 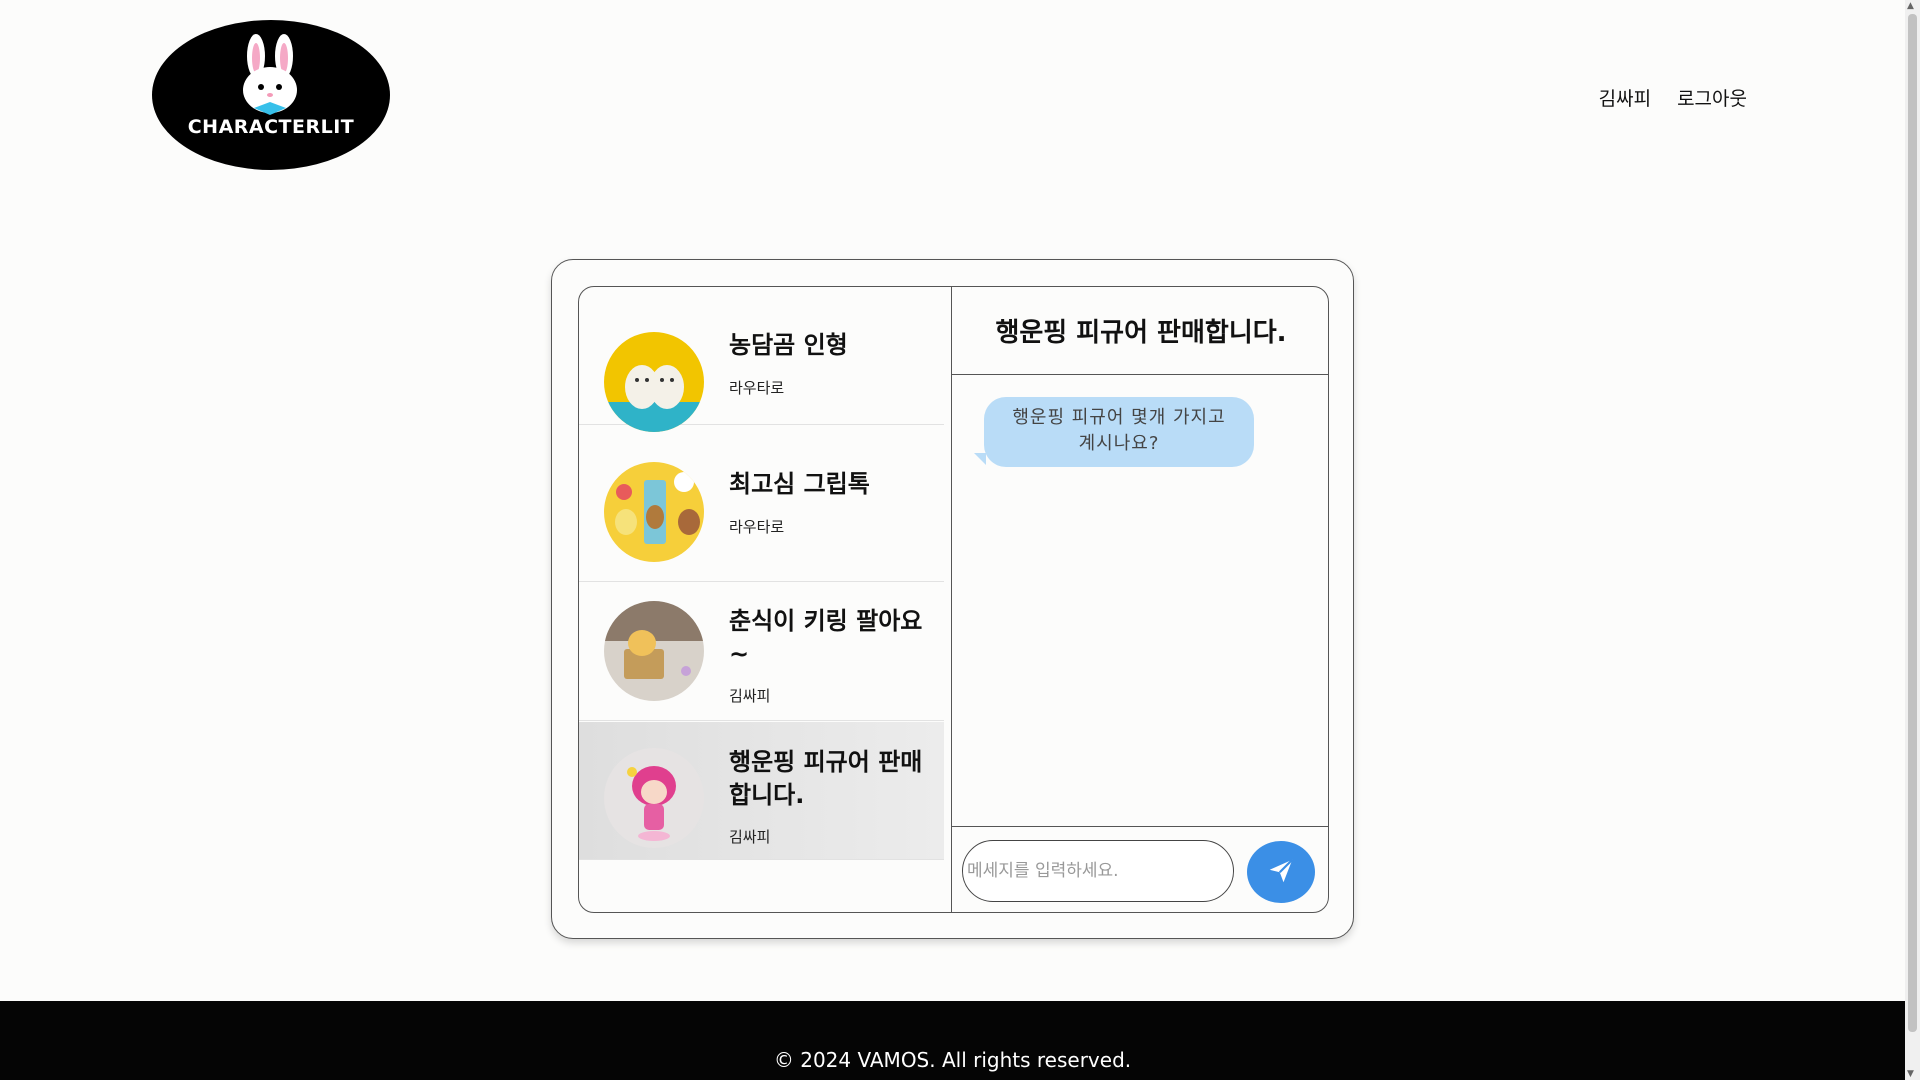 What do you see at coordinates (826, 778) in the screenshot?
I see `chat-room-title: 행운핑 피규어 판매합니다.` at bounding box center [826, 778].